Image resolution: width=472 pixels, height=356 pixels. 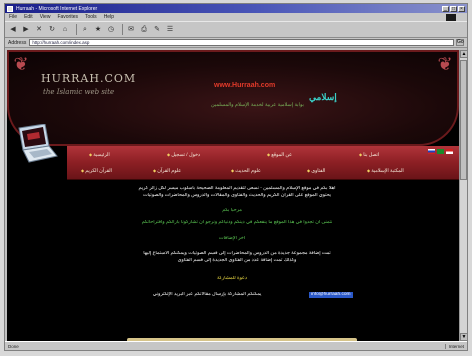 I want to click on site-url: www.Hurraah.com, so click(x=244, y=85).